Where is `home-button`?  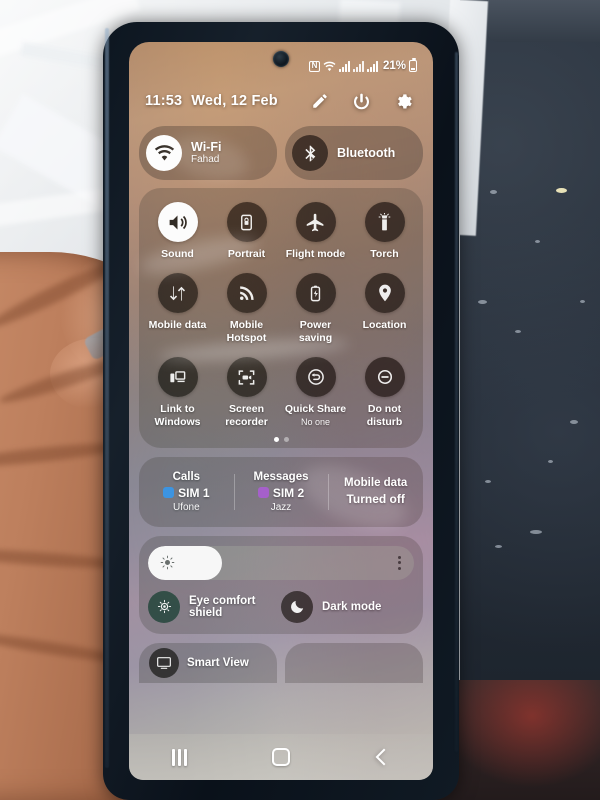 home-button is located at coordinates (281, 757).